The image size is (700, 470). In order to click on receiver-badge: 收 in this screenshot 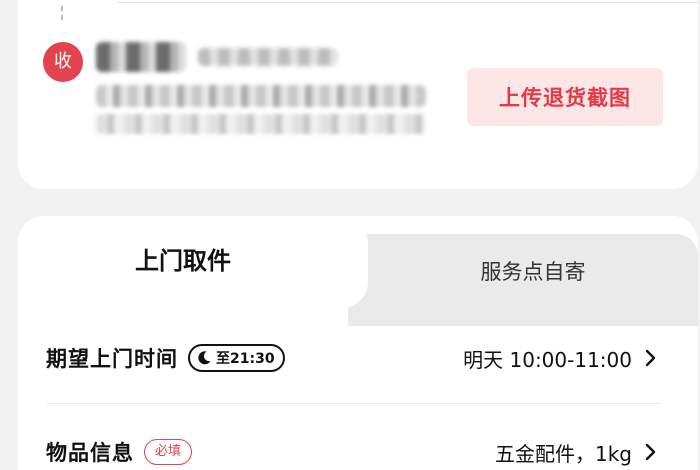, I will do `click(63, 62)`.